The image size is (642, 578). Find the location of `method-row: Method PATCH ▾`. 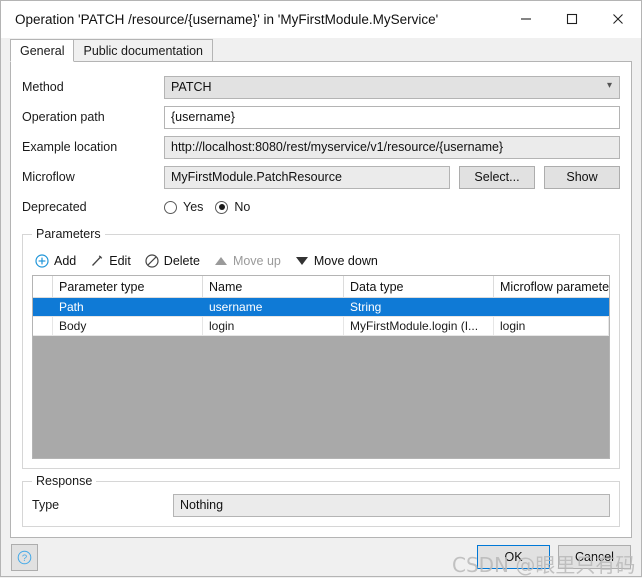

method-row: Method PATCH ▾ is located at coordinates (321, 87).